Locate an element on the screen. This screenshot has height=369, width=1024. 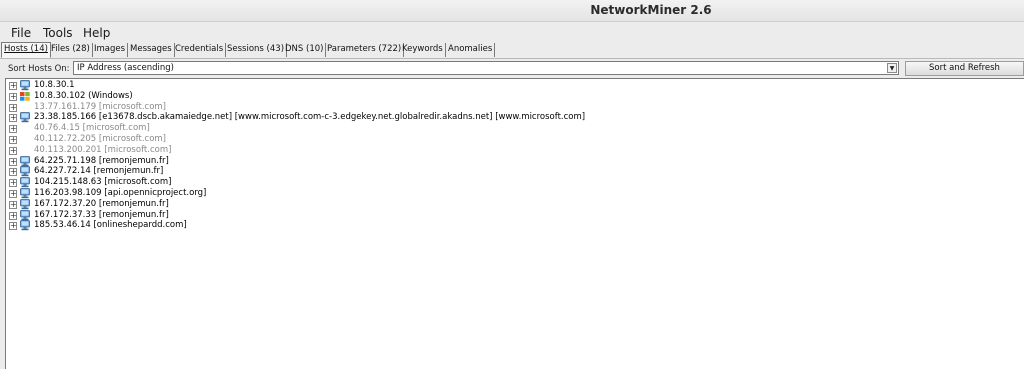
host-row: +167.172.37.20 [remonjemun.fr] is located at coordinates (515, 204).